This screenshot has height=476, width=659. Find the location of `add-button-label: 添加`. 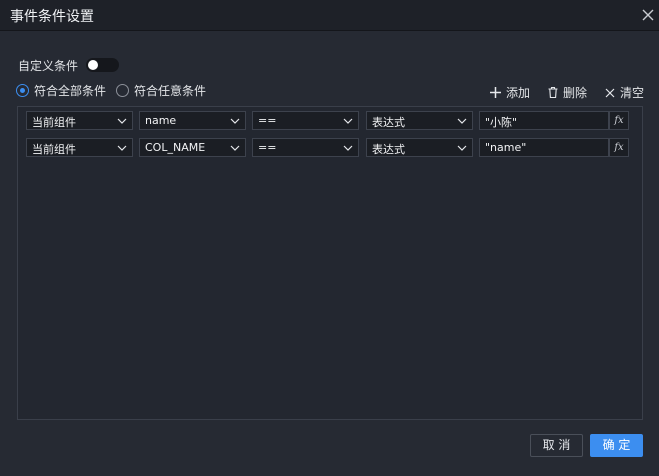

add-button-label: 添加 is located at coordinates (518, 93).